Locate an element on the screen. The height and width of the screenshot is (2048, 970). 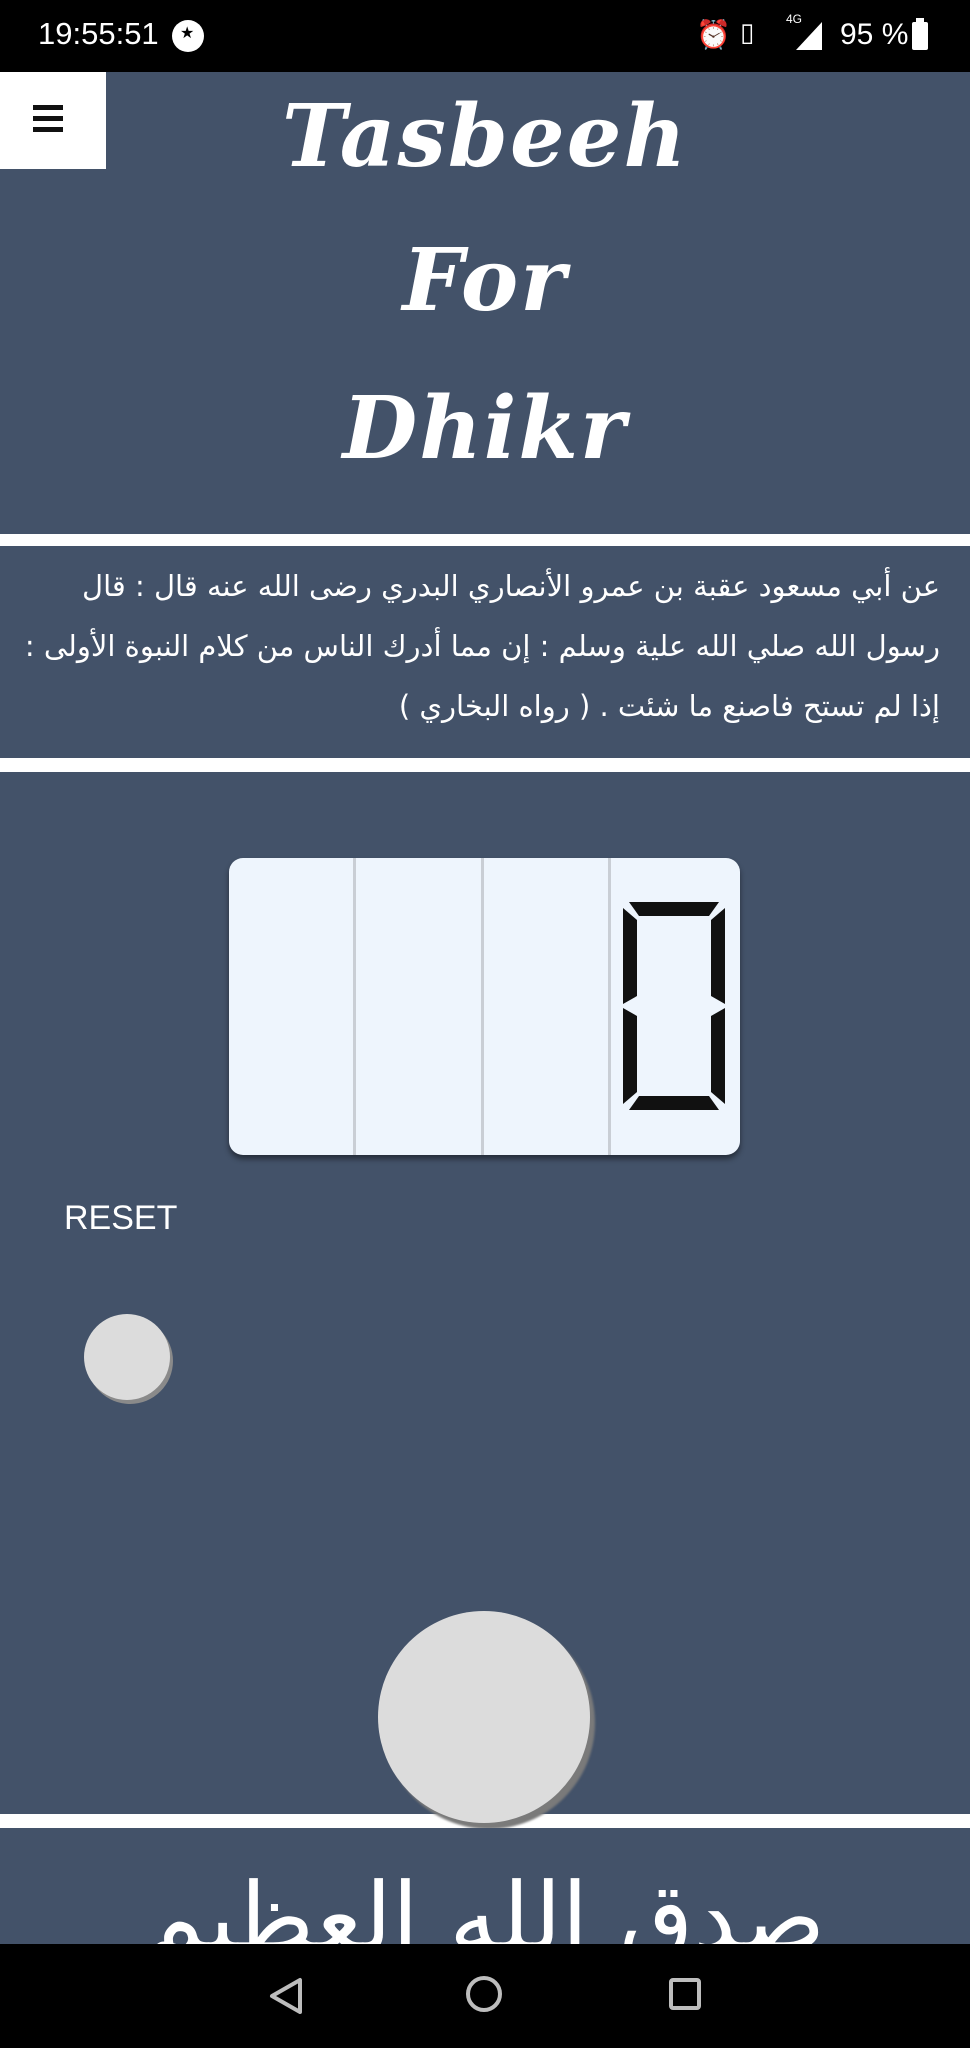
navigation-bar is located at coordinates (485, 1996).